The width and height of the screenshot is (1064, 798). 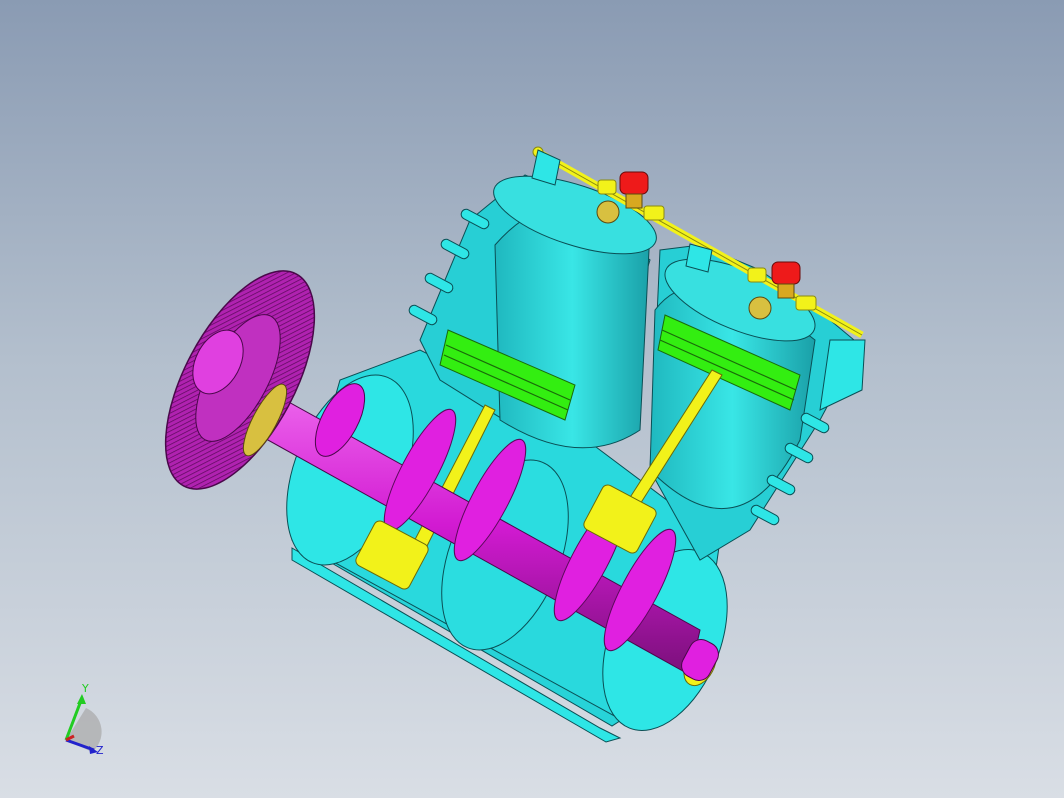 I want to click on cylinder-right, so click(x=757, y=402).